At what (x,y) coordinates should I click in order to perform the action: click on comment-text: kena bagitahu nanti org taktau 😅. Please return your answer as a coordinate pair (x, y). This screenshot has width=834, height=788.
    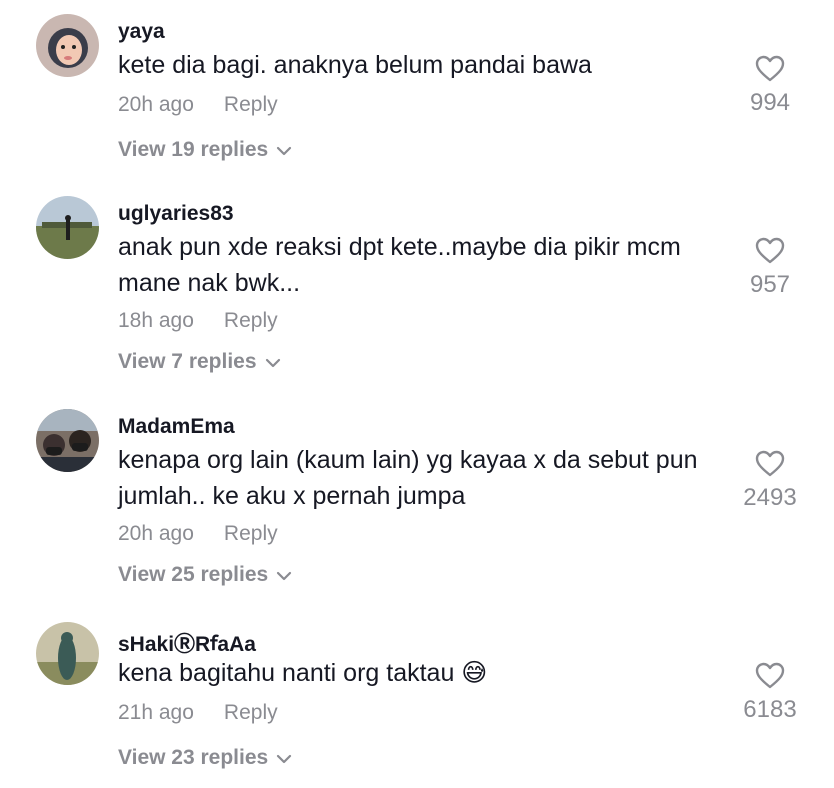
    Looking at the image, I should click on (303, 673).